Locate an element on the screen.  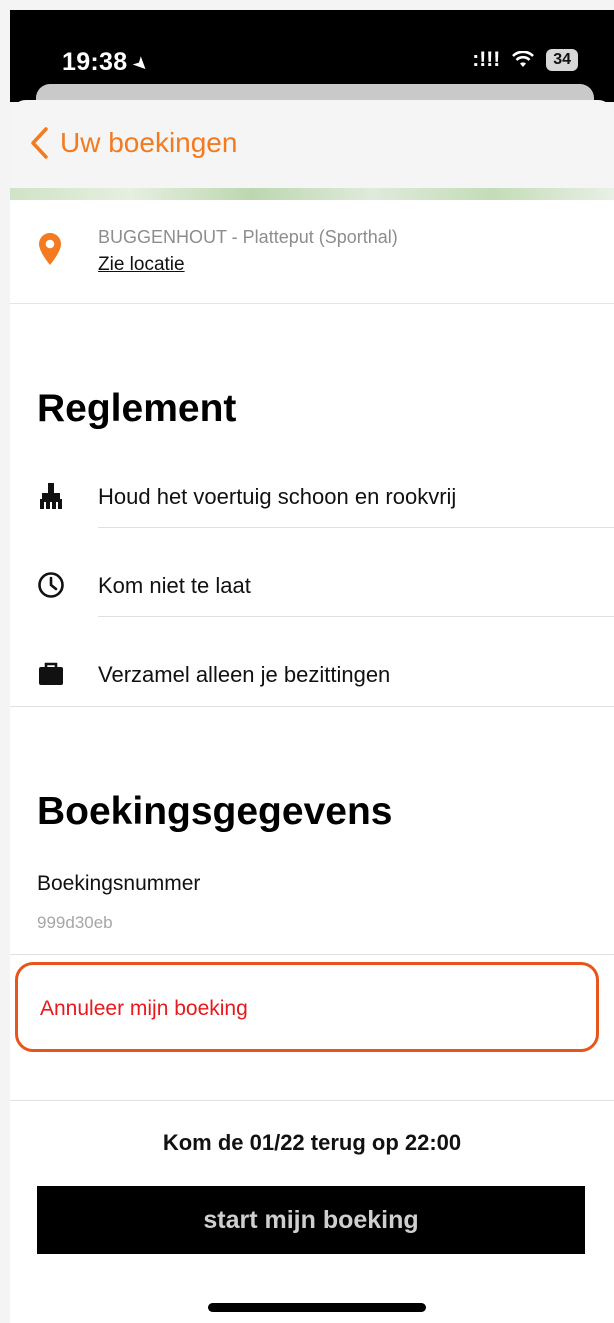
rule-text: Kom niet te laat is located at coordinates (174, 585).